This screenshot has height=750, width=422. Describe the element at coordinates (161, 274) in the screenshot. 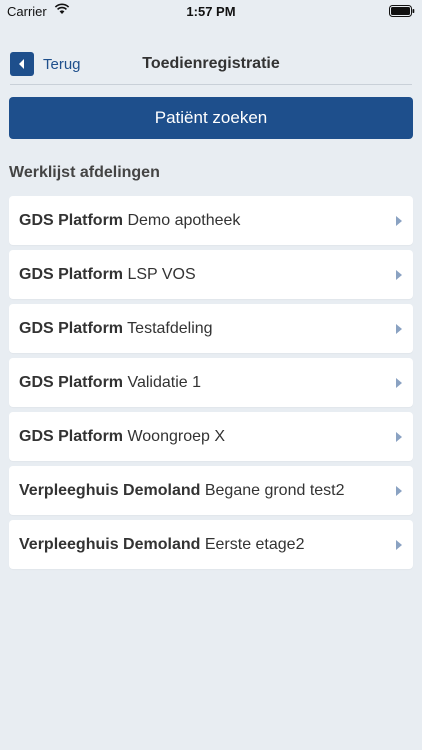

I see `list-item-dept: LSP VOS` at that location.